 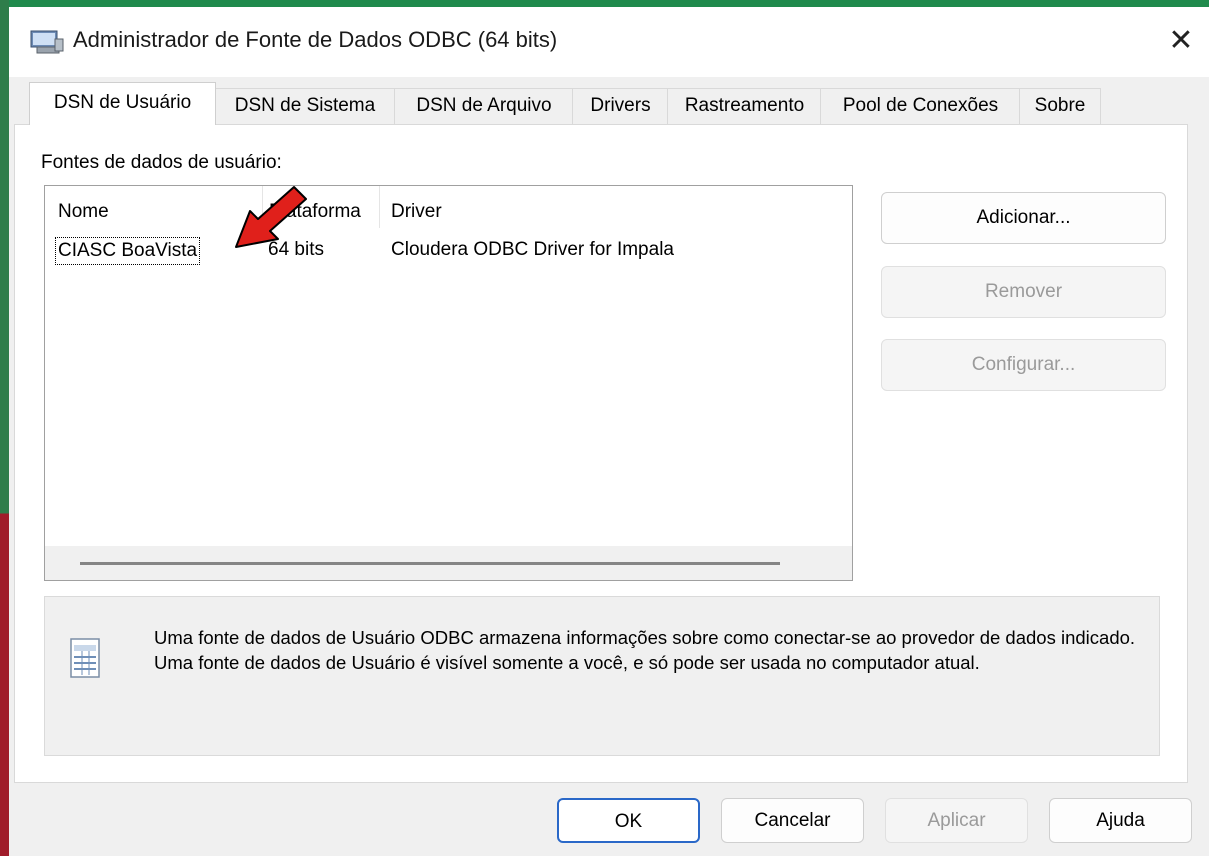 I want to click on tab-user-dsn: DSN de Usuário, so click(x=122, y=103).